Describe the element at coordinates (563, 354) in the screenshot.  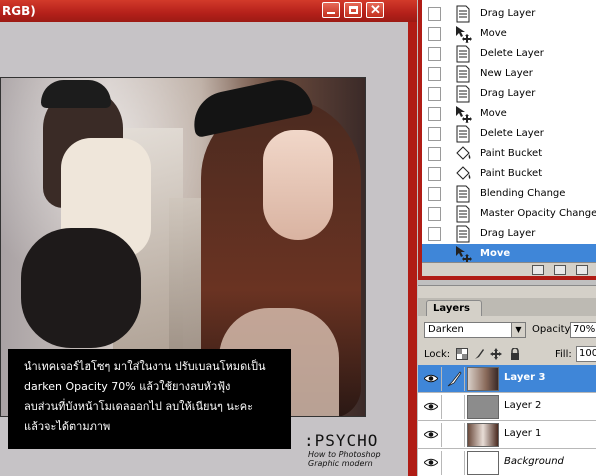
I see `fill-label: Fill:` at that location.